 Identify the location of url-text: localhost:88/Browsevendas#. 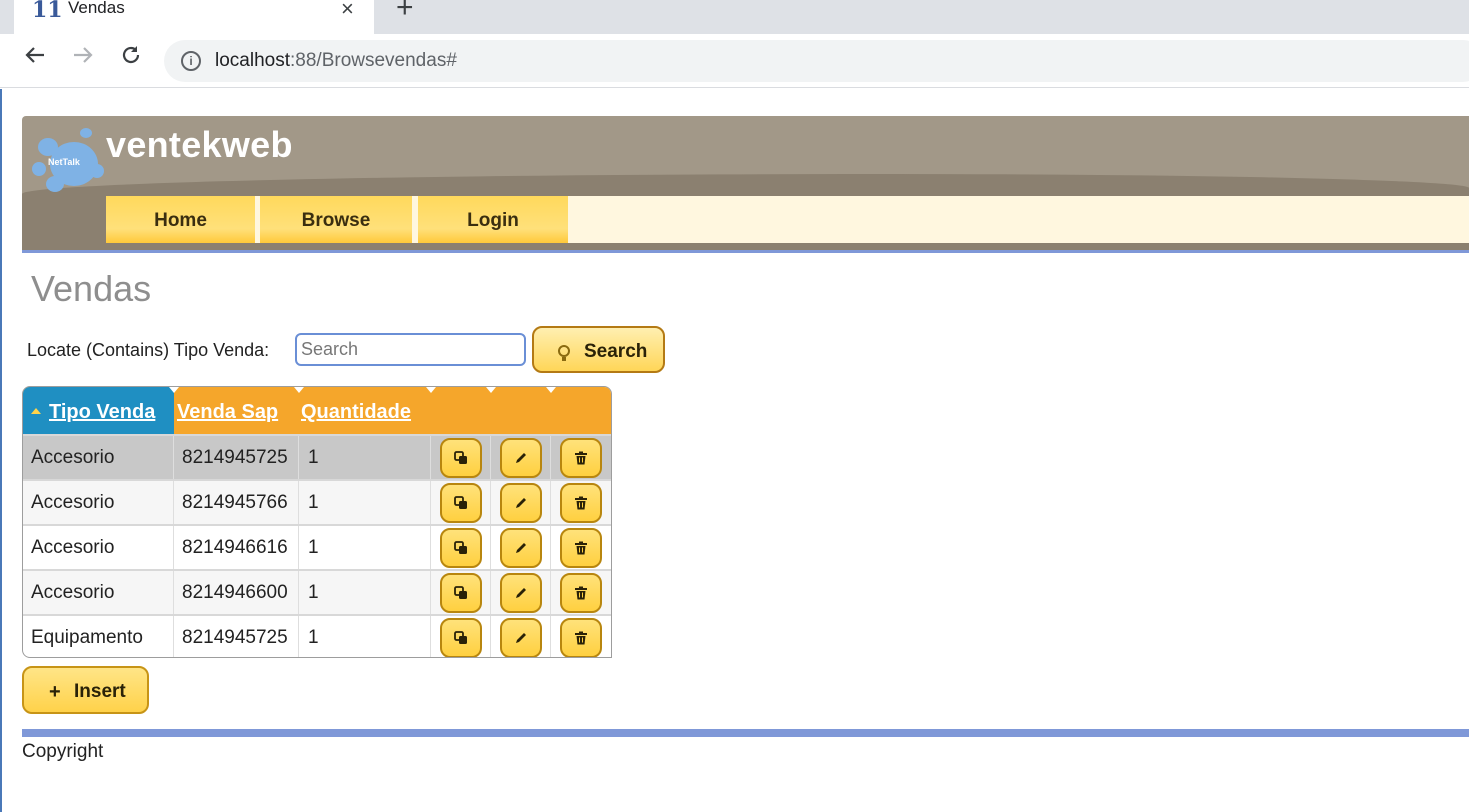
(336, 60).